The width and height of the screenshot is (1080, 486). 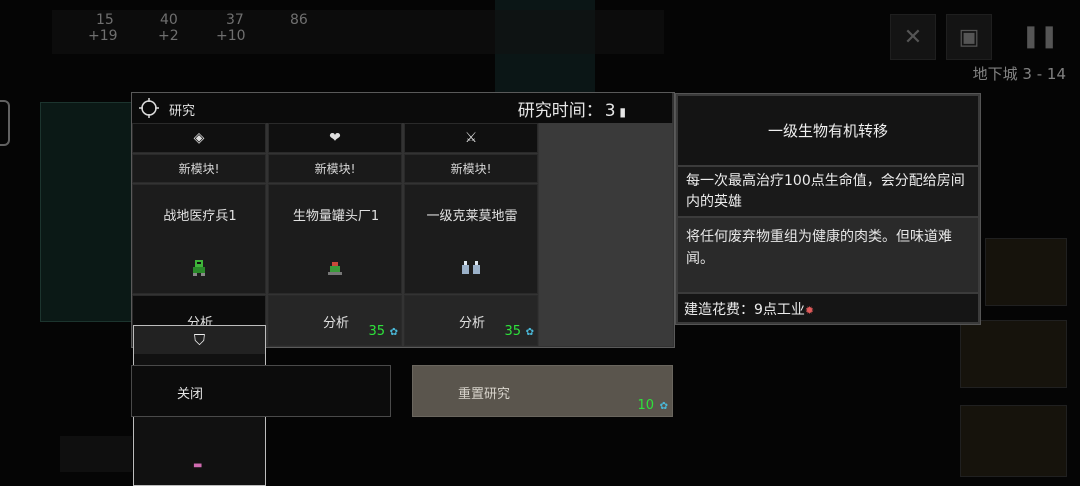 What do you see at coordinates (261, 391) in the screenshot?
I see `close-button: 关闭` at bounding box center [261, 391].